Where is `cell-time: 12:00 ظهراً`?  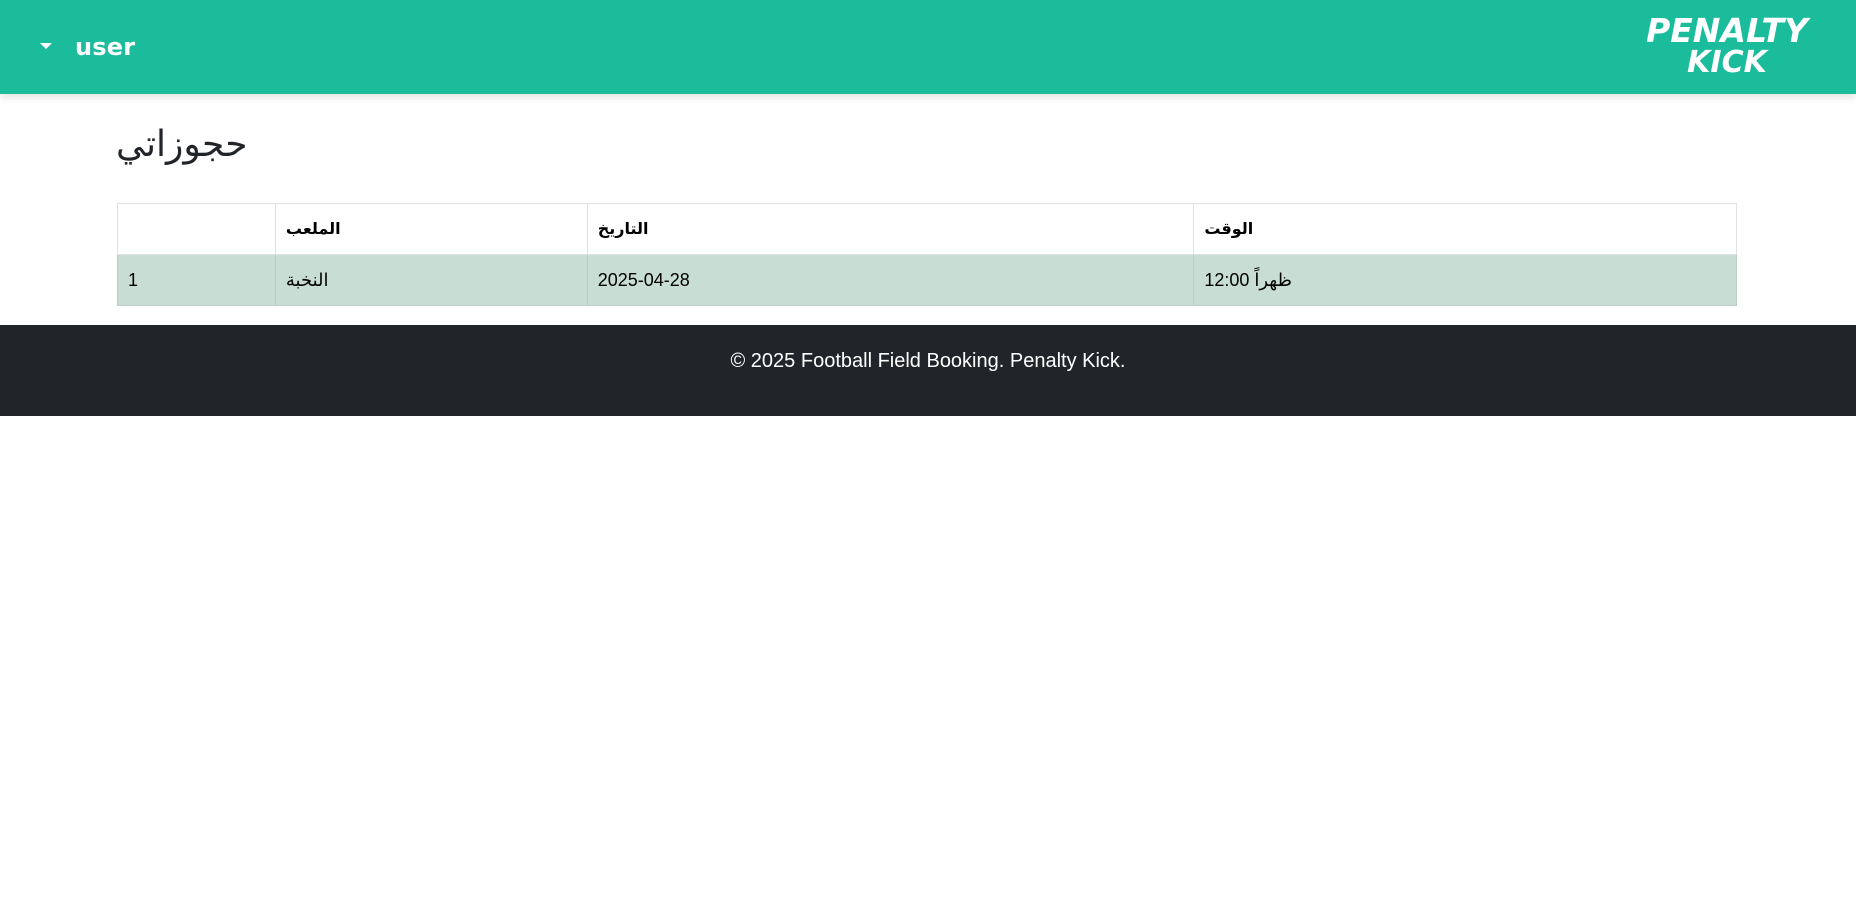 cell-time: 12:00 ظهراً is located at coordinates (1465, 280).